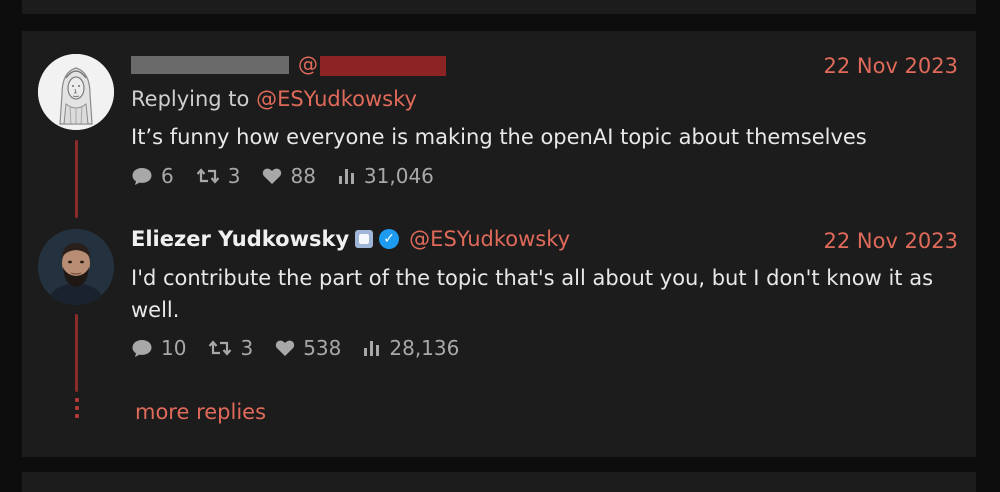 The image size is (1000, 492). I want to click on next-card, so click(499, 482).